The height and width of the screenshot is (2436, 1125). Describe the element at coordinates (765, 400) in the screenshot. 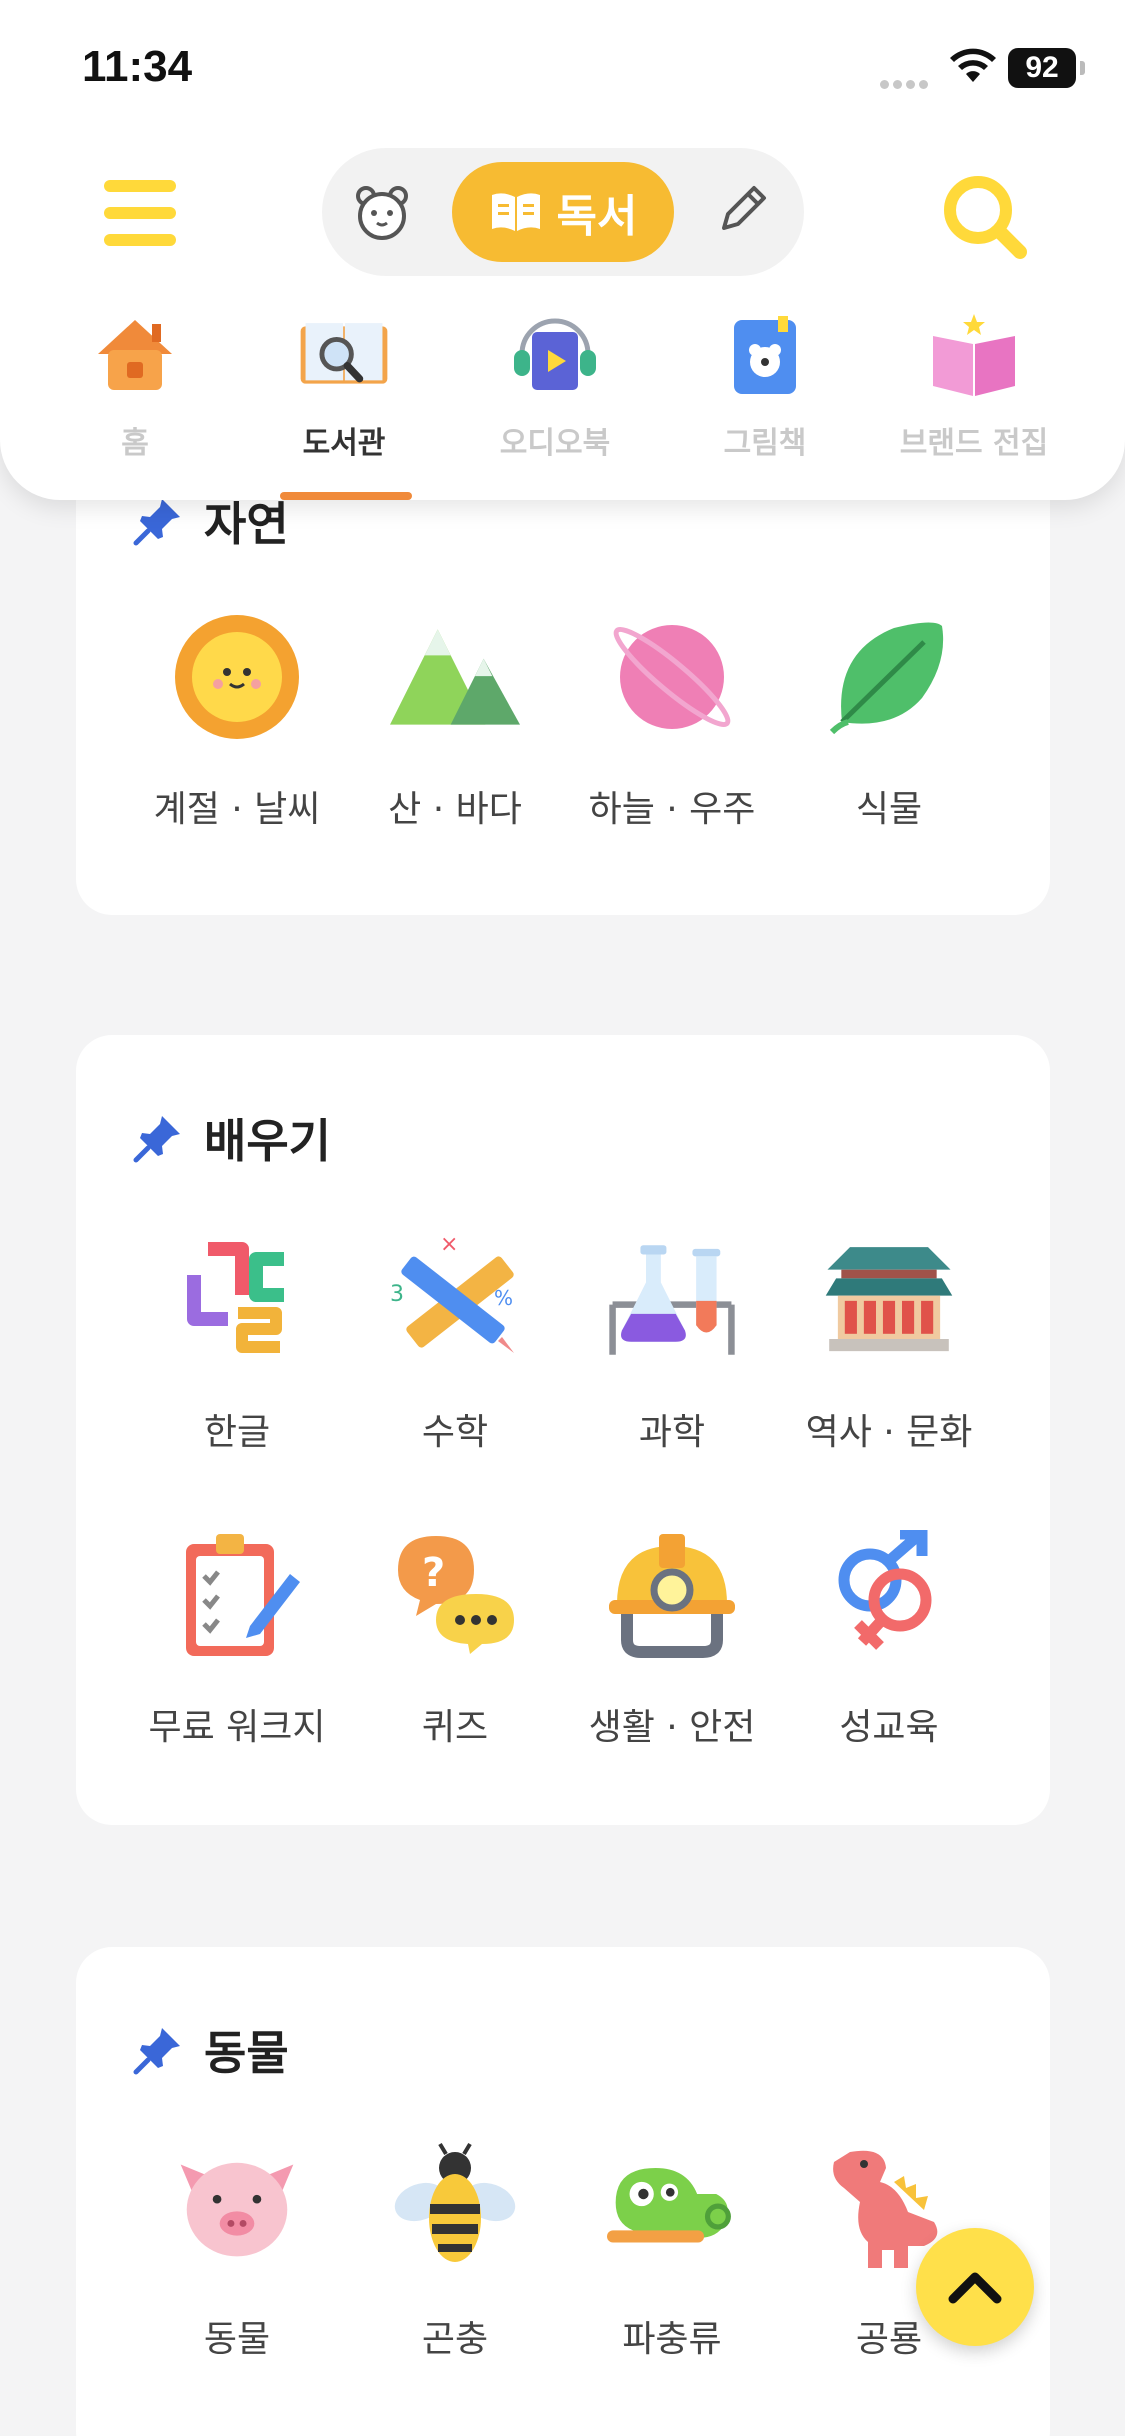

I see `tab-picture-book: 그림책` at that location.